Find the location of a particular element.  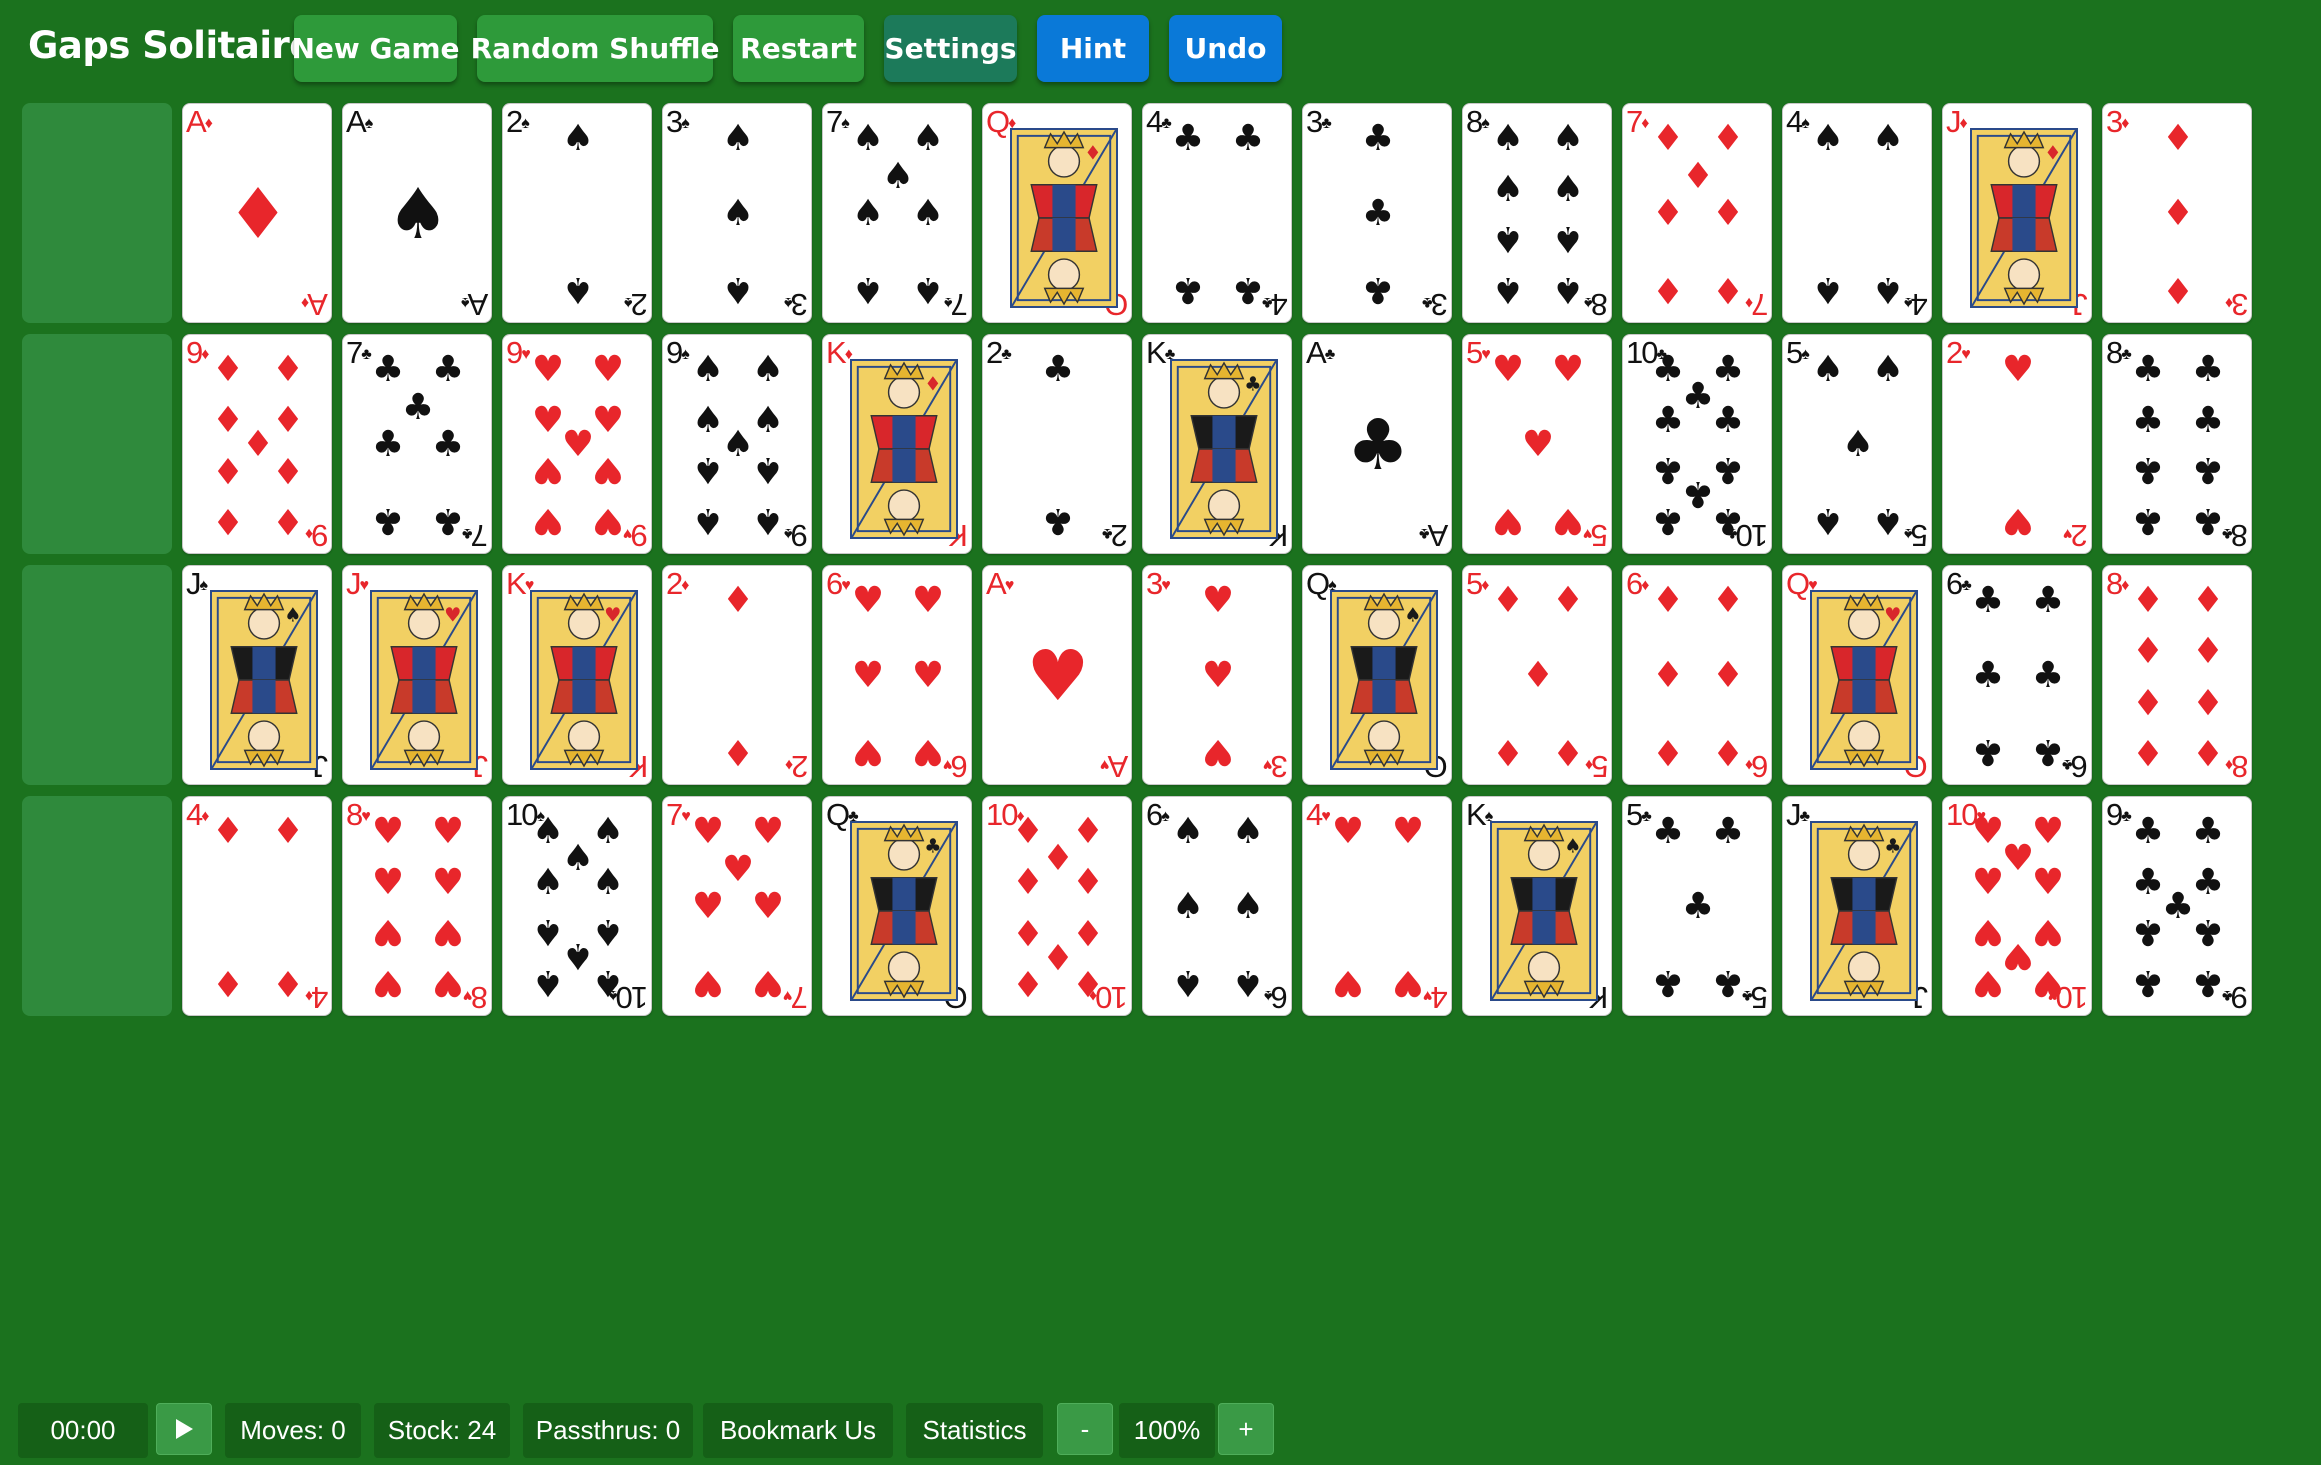

card-6-of-hearts: 6♥ 6♥ ♥ ♥ ♥ ♥ ♥ ♥ is located at coordinates (897, 675).